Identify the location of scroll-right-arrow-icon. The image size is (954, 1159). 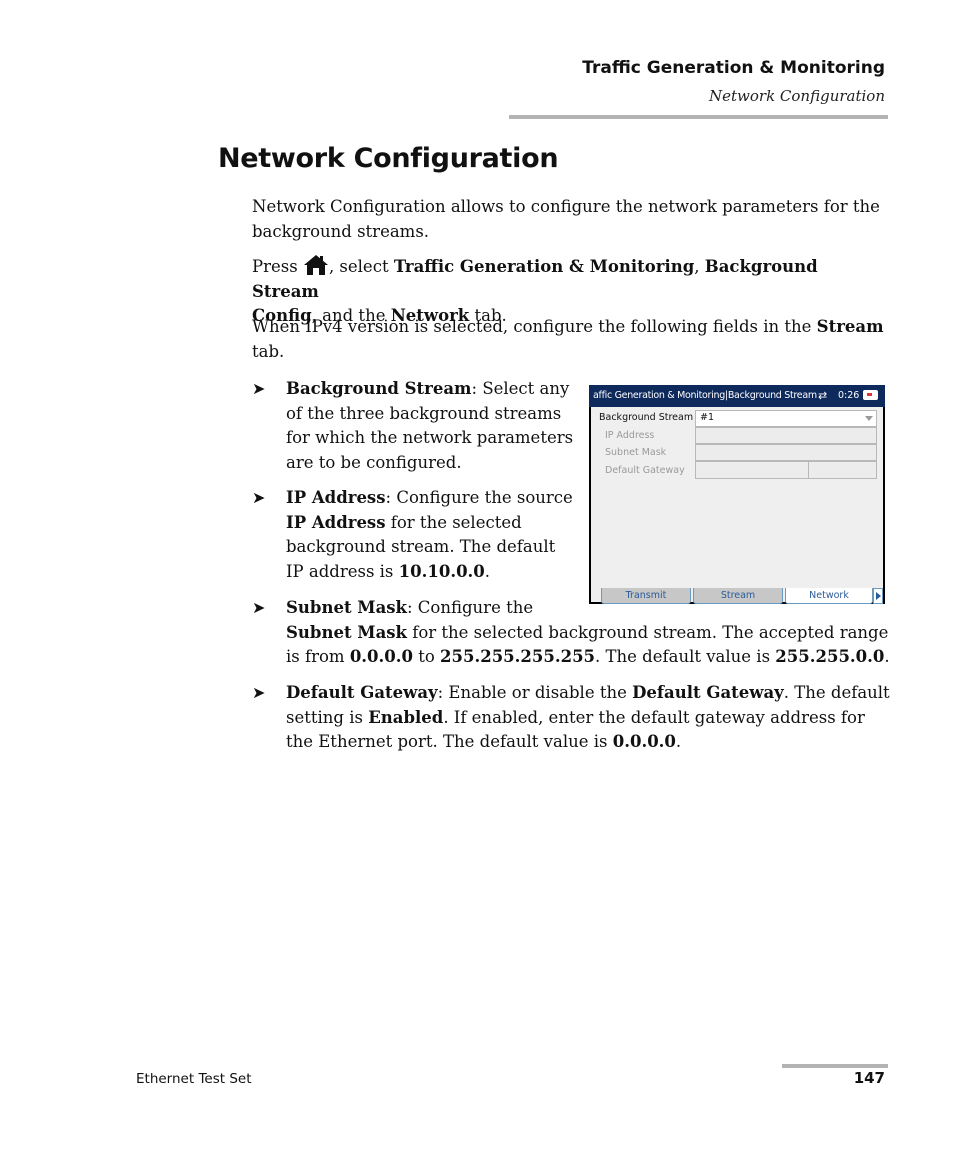
(878, 596).